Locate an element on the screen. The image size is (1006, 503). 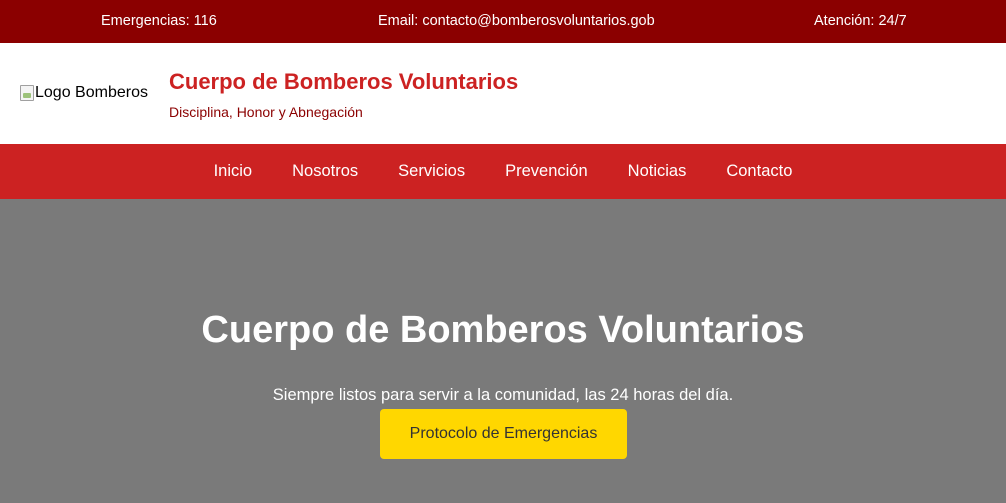
nav-item-inicio: Inicio is located at coordinates (233, 171).